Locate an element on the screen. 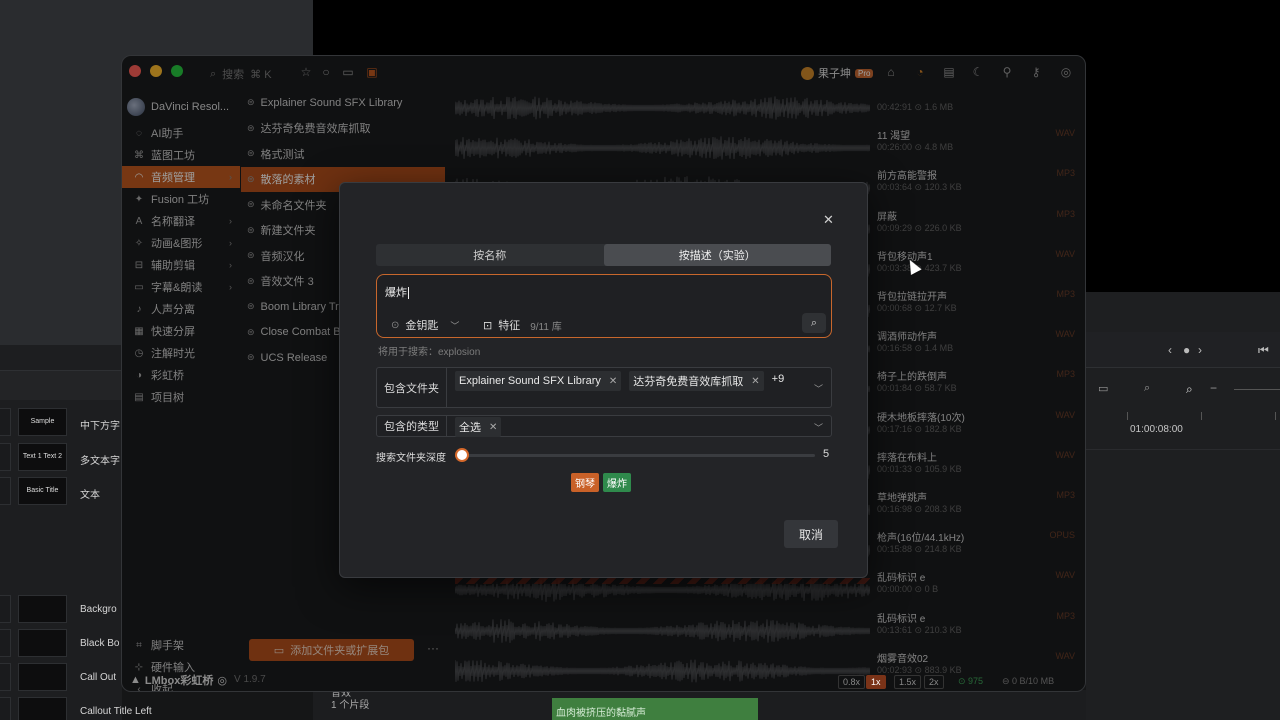  cancel-button: 取消 is located at coordinates (811, 534).